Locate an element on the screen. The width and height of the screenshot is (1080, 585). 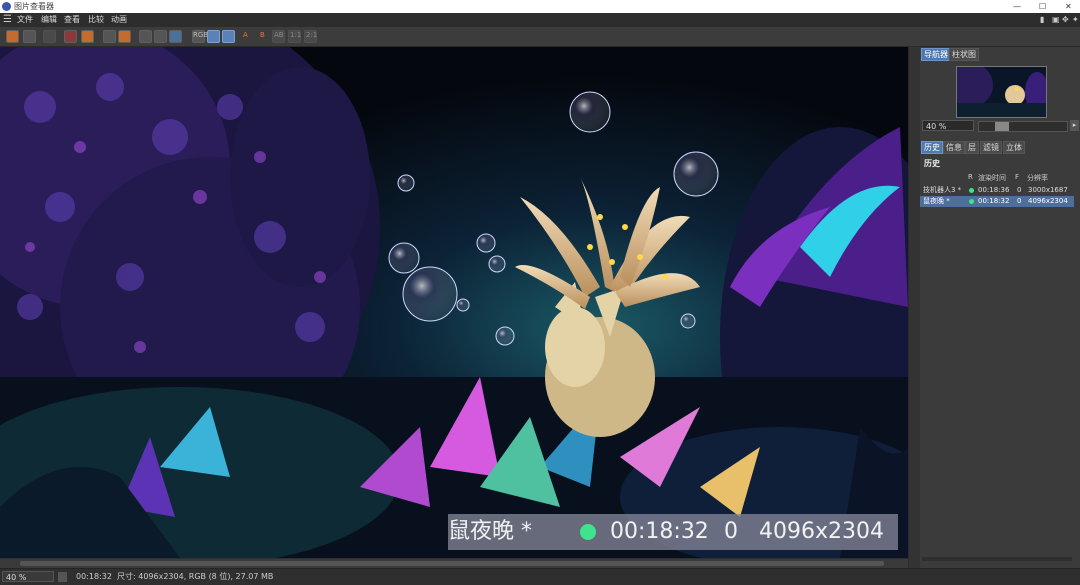
history-row: 鼠夜晚 * 00:18:32 0 4096x2304 is located at coordinates (997, 201).